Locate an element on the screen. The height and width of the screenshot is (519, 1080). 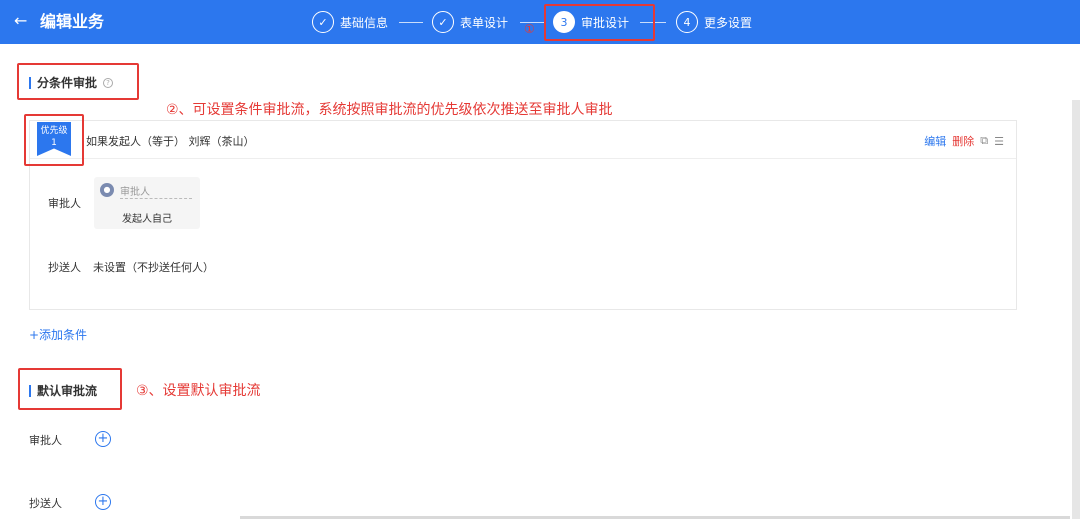
approver-selector: ● 审批人 发起人自己 is located at coordinates (147, 203).